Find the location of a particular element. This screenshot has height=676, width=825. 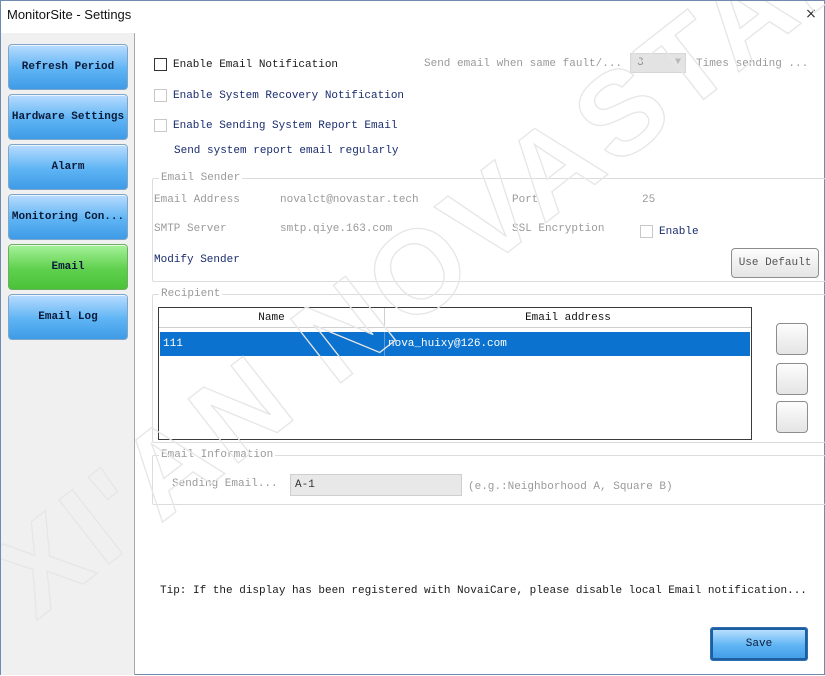

use-default-button: Use Default is located at coordinates (775, 263).